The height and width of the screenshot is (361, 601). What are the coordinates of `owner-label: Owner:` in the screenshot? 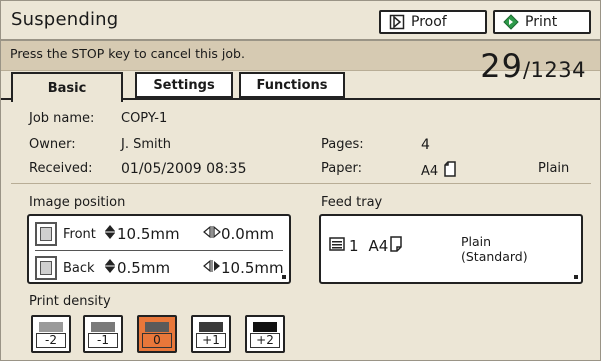 It's located at (52, 144).